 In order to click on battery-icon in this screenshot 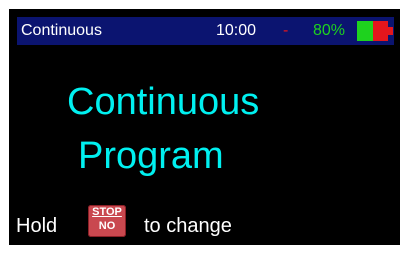, I will do `click(375, 31)`.